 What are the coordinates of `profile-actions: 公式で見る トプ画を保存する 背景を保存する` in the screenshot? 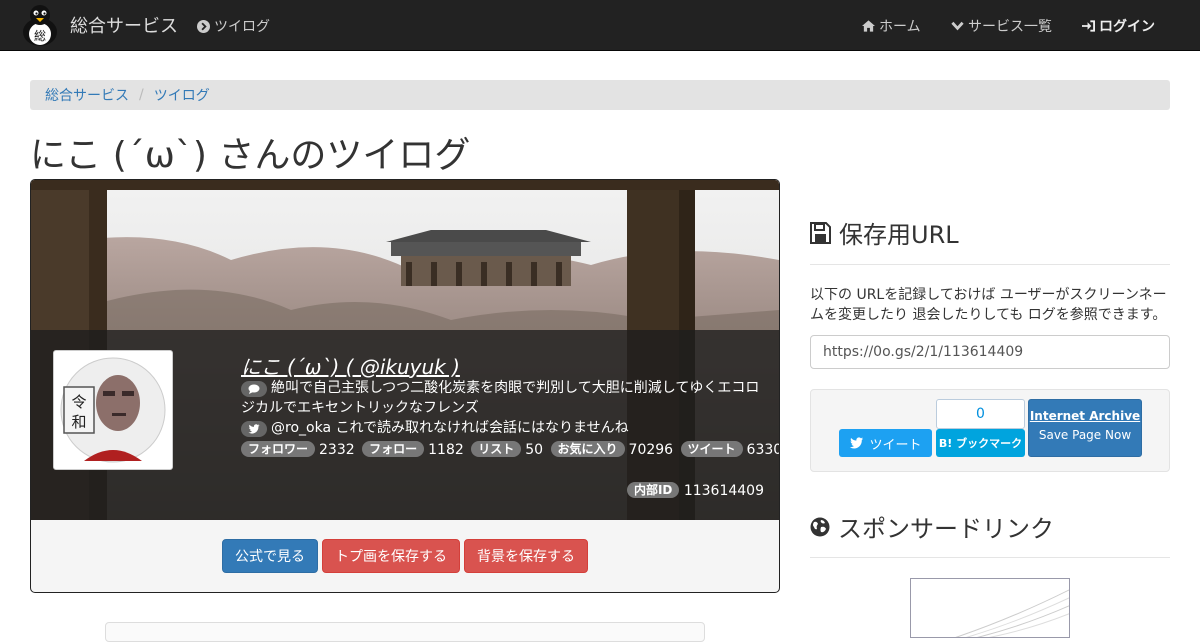 It's located at (405, 556).